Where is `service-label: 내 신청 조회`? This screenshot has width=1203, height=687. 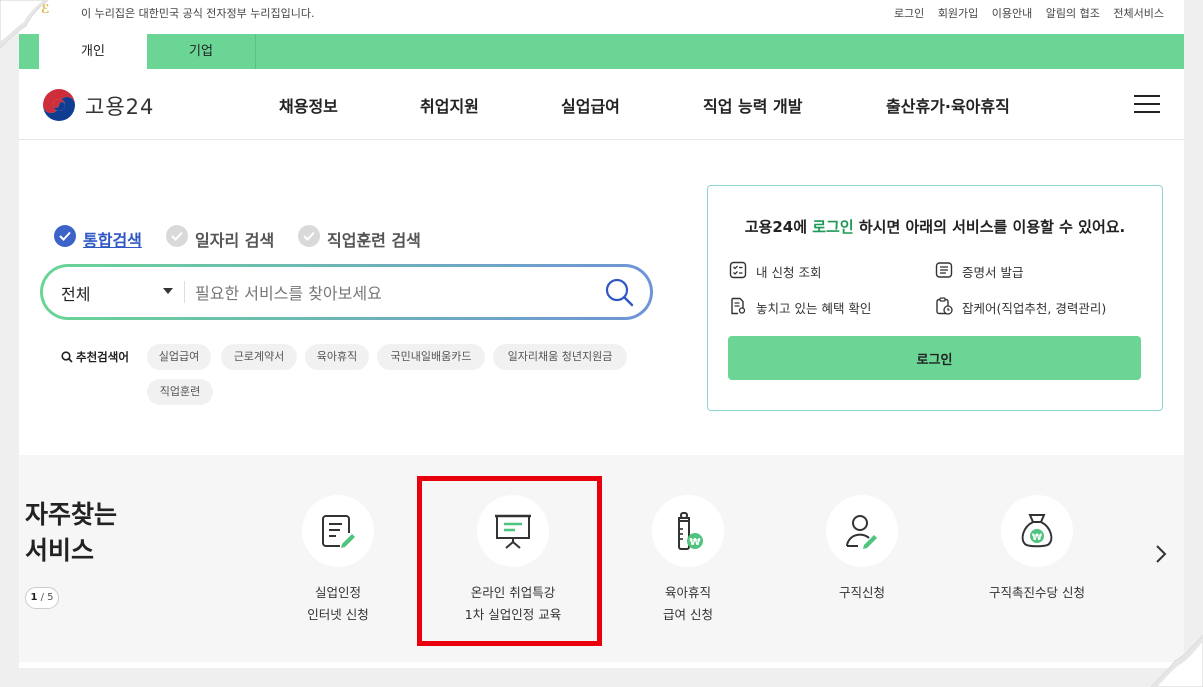 service-label: 내 신청 조회 is located at coordinates (789, 272).